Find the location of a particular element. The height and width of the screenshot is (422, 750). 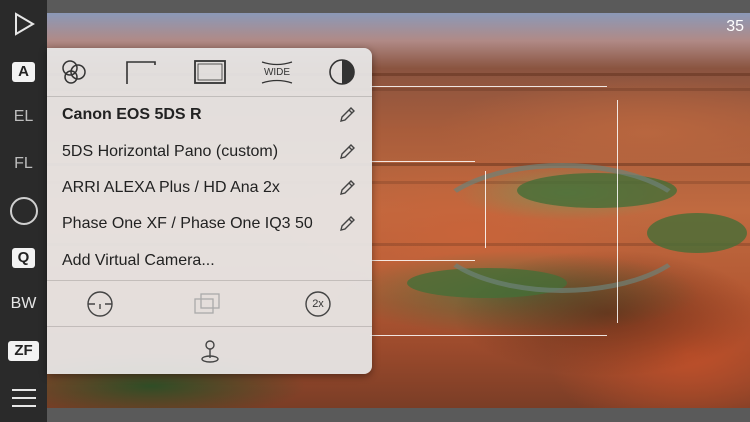

frame-rect-button is located at coordinates (210, 72).